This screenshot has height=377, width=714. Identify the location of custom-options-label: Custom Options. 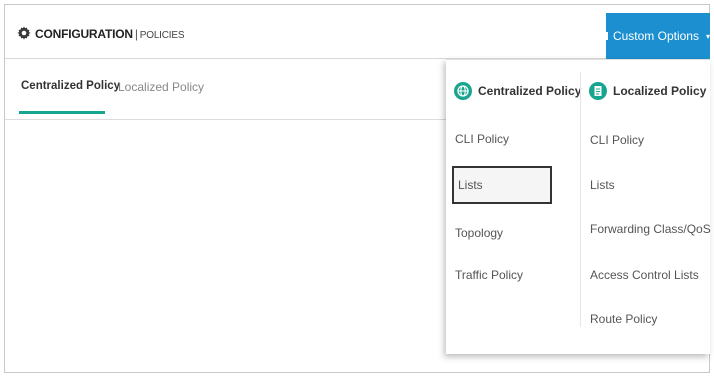
(655, 36).